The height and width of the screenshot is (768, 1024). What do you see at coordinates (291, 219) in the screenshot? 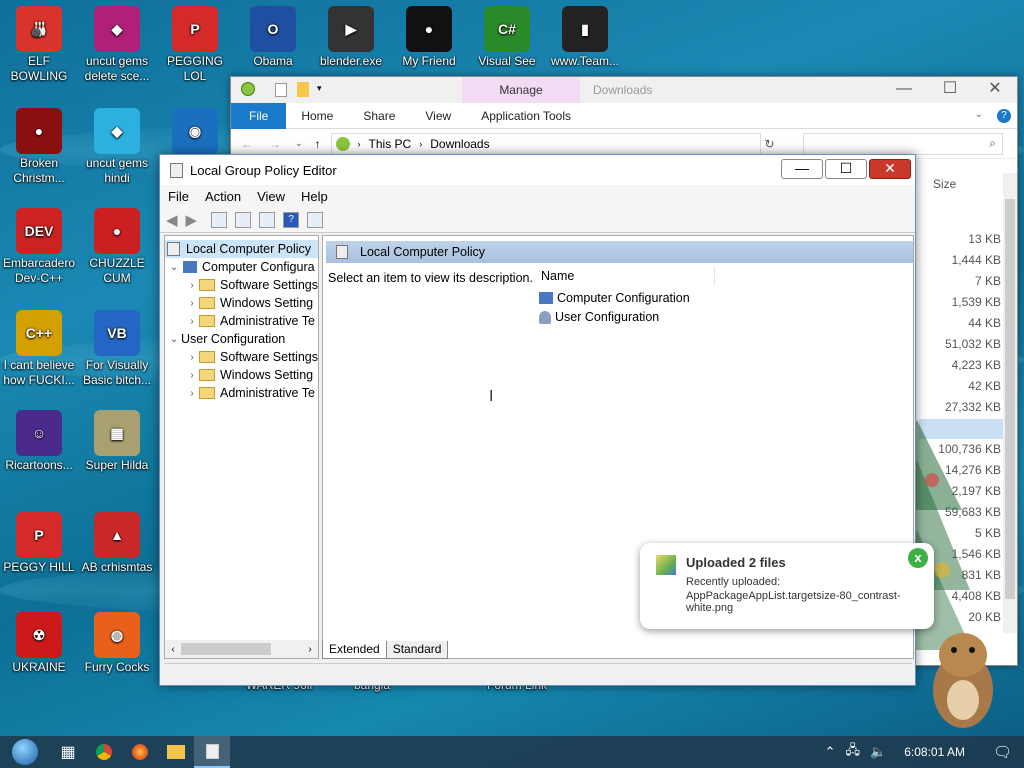
I see `help-toolbar-icon: ?` at bounding box center [291, 219].